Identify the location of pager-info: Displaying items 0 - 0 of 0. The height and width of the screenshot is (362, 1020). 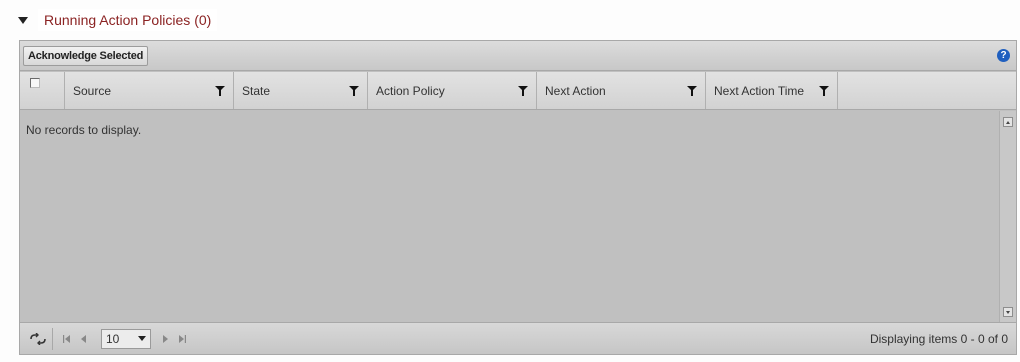
(938, 338).